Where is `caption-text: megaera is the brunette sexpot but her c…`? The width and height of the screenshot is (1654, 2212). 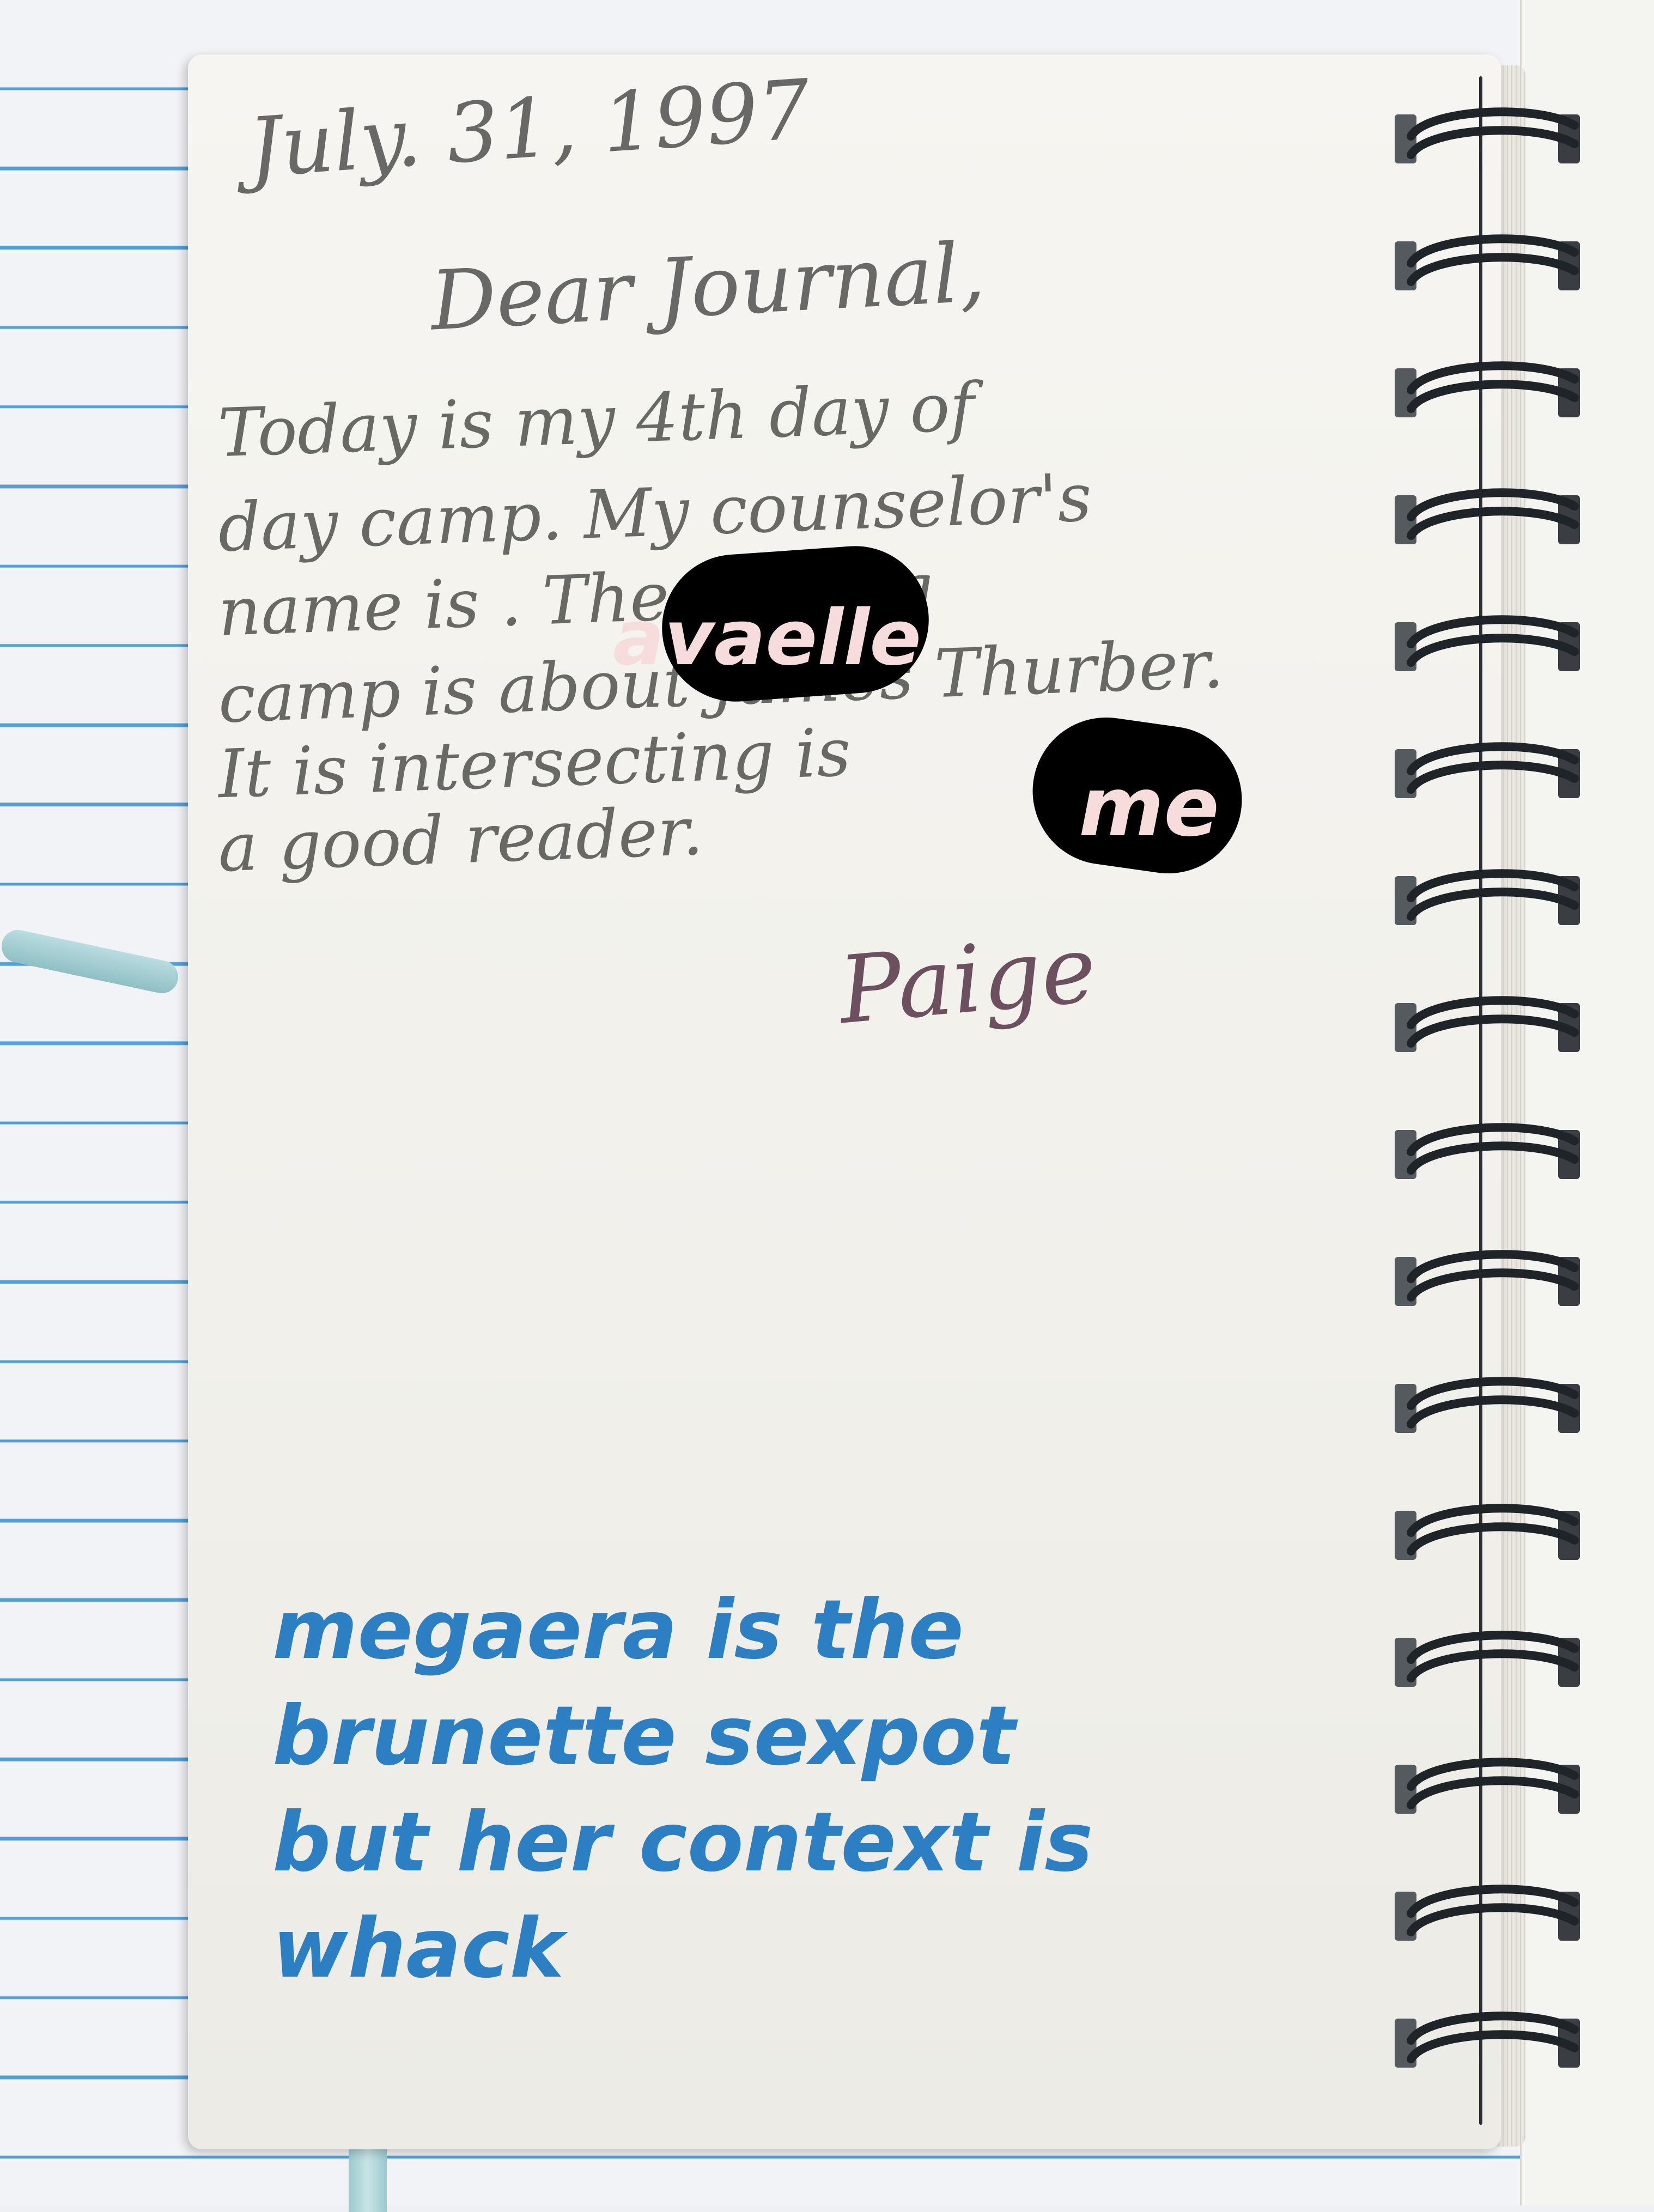 caption-text: megaera is the brunette sexpot but her c… is located at coordinates (844, 1789).